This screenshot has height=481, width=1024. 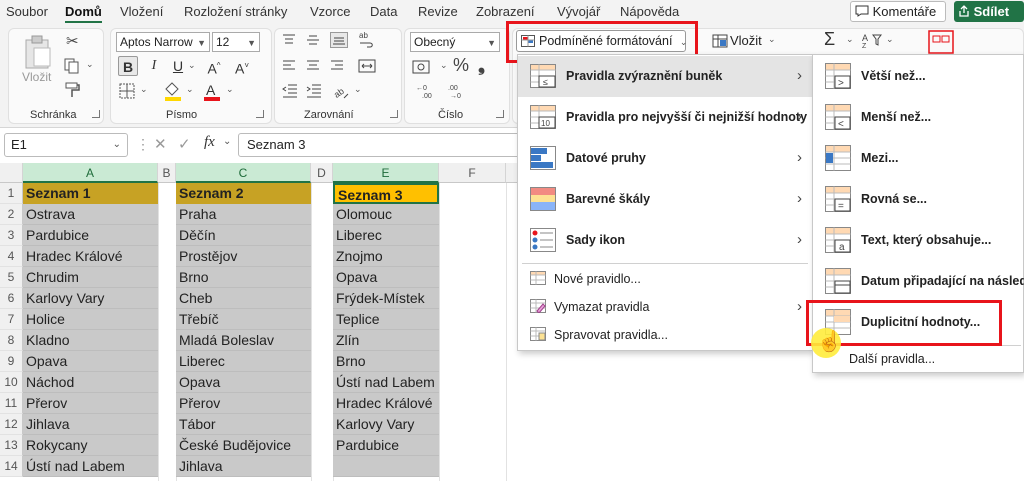 I want to click on autosum-icon: Σ, so click(x=829, y=39).